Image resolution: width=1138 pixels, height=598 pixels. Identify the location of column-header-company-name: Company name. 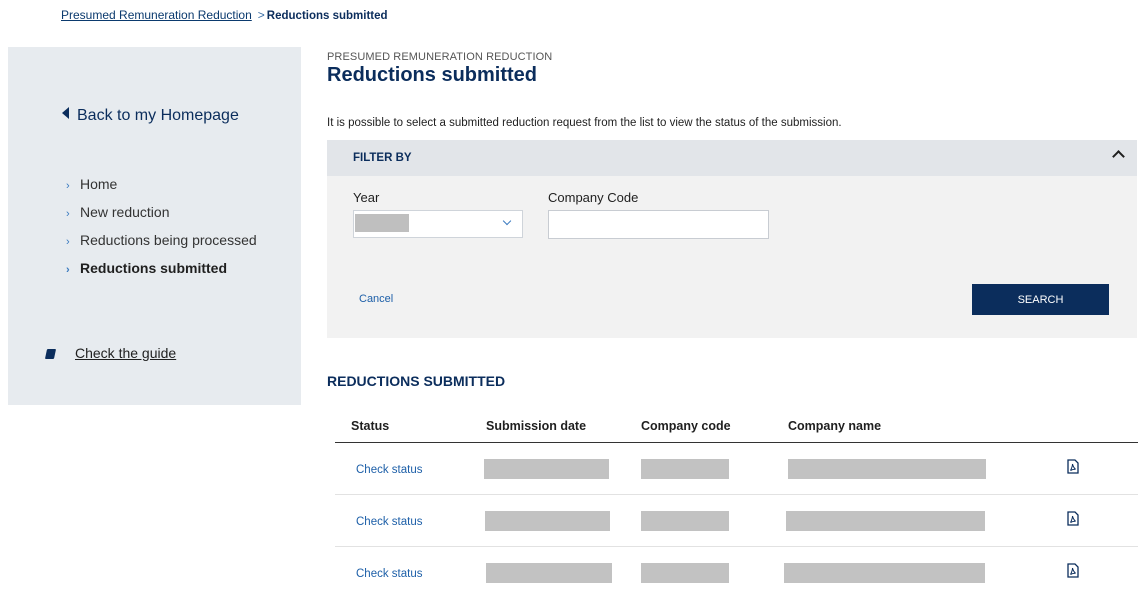
(904, 426).